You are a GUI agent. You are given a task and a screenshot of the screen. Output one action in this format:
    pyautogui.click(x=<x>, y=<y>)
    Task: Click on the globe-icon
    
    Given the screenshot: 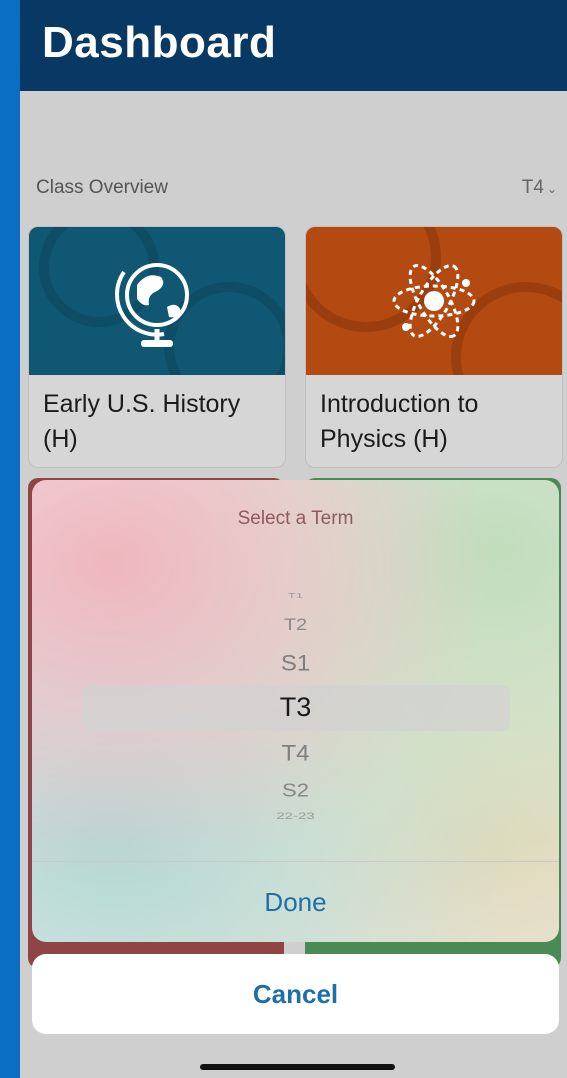 What is the action you would take?
    pyautogui.click(x=162, y=301)
    